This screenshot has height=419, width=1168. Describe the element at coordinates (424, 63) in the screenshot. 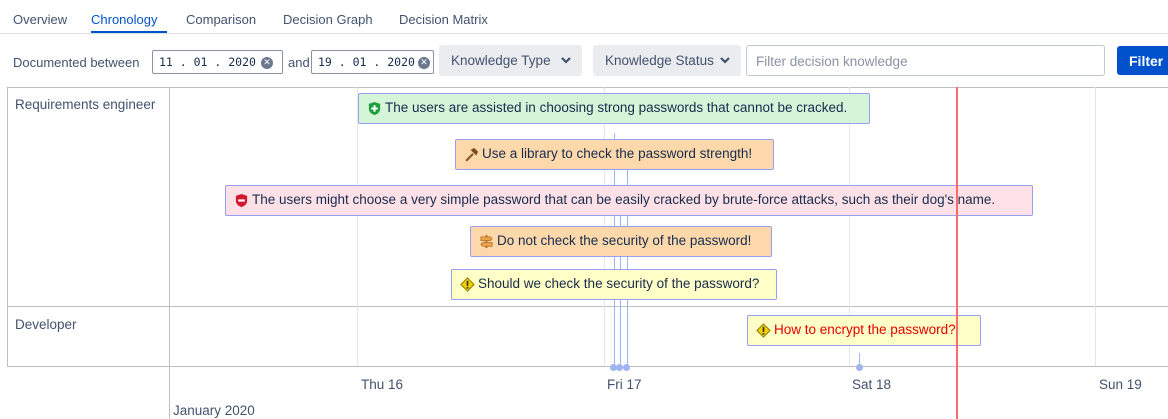

I see `clear-end-date-icon: ✕` at that location.